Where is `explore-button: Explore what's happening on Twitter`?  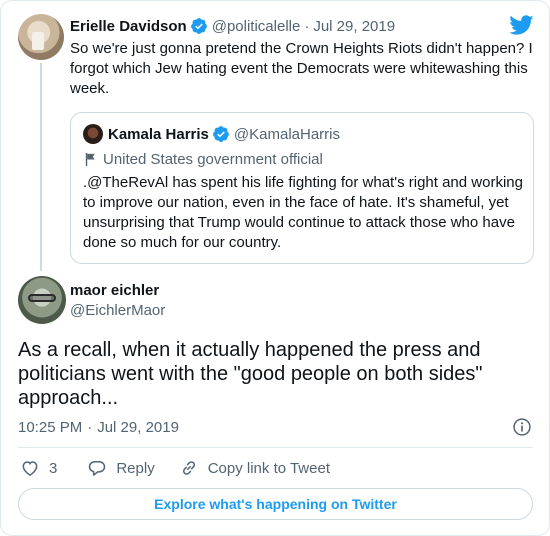 explore-button: Explore what's happening on Twitter is located at coordinates (275, 504).